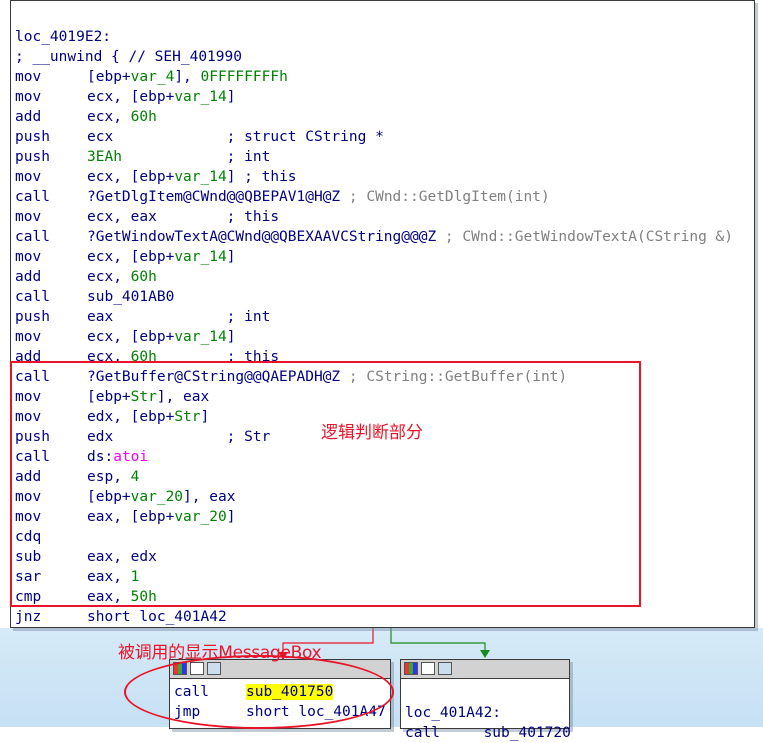 The image size is (763, 743). I want to click on operand: [ebp+, so click(109, 77).